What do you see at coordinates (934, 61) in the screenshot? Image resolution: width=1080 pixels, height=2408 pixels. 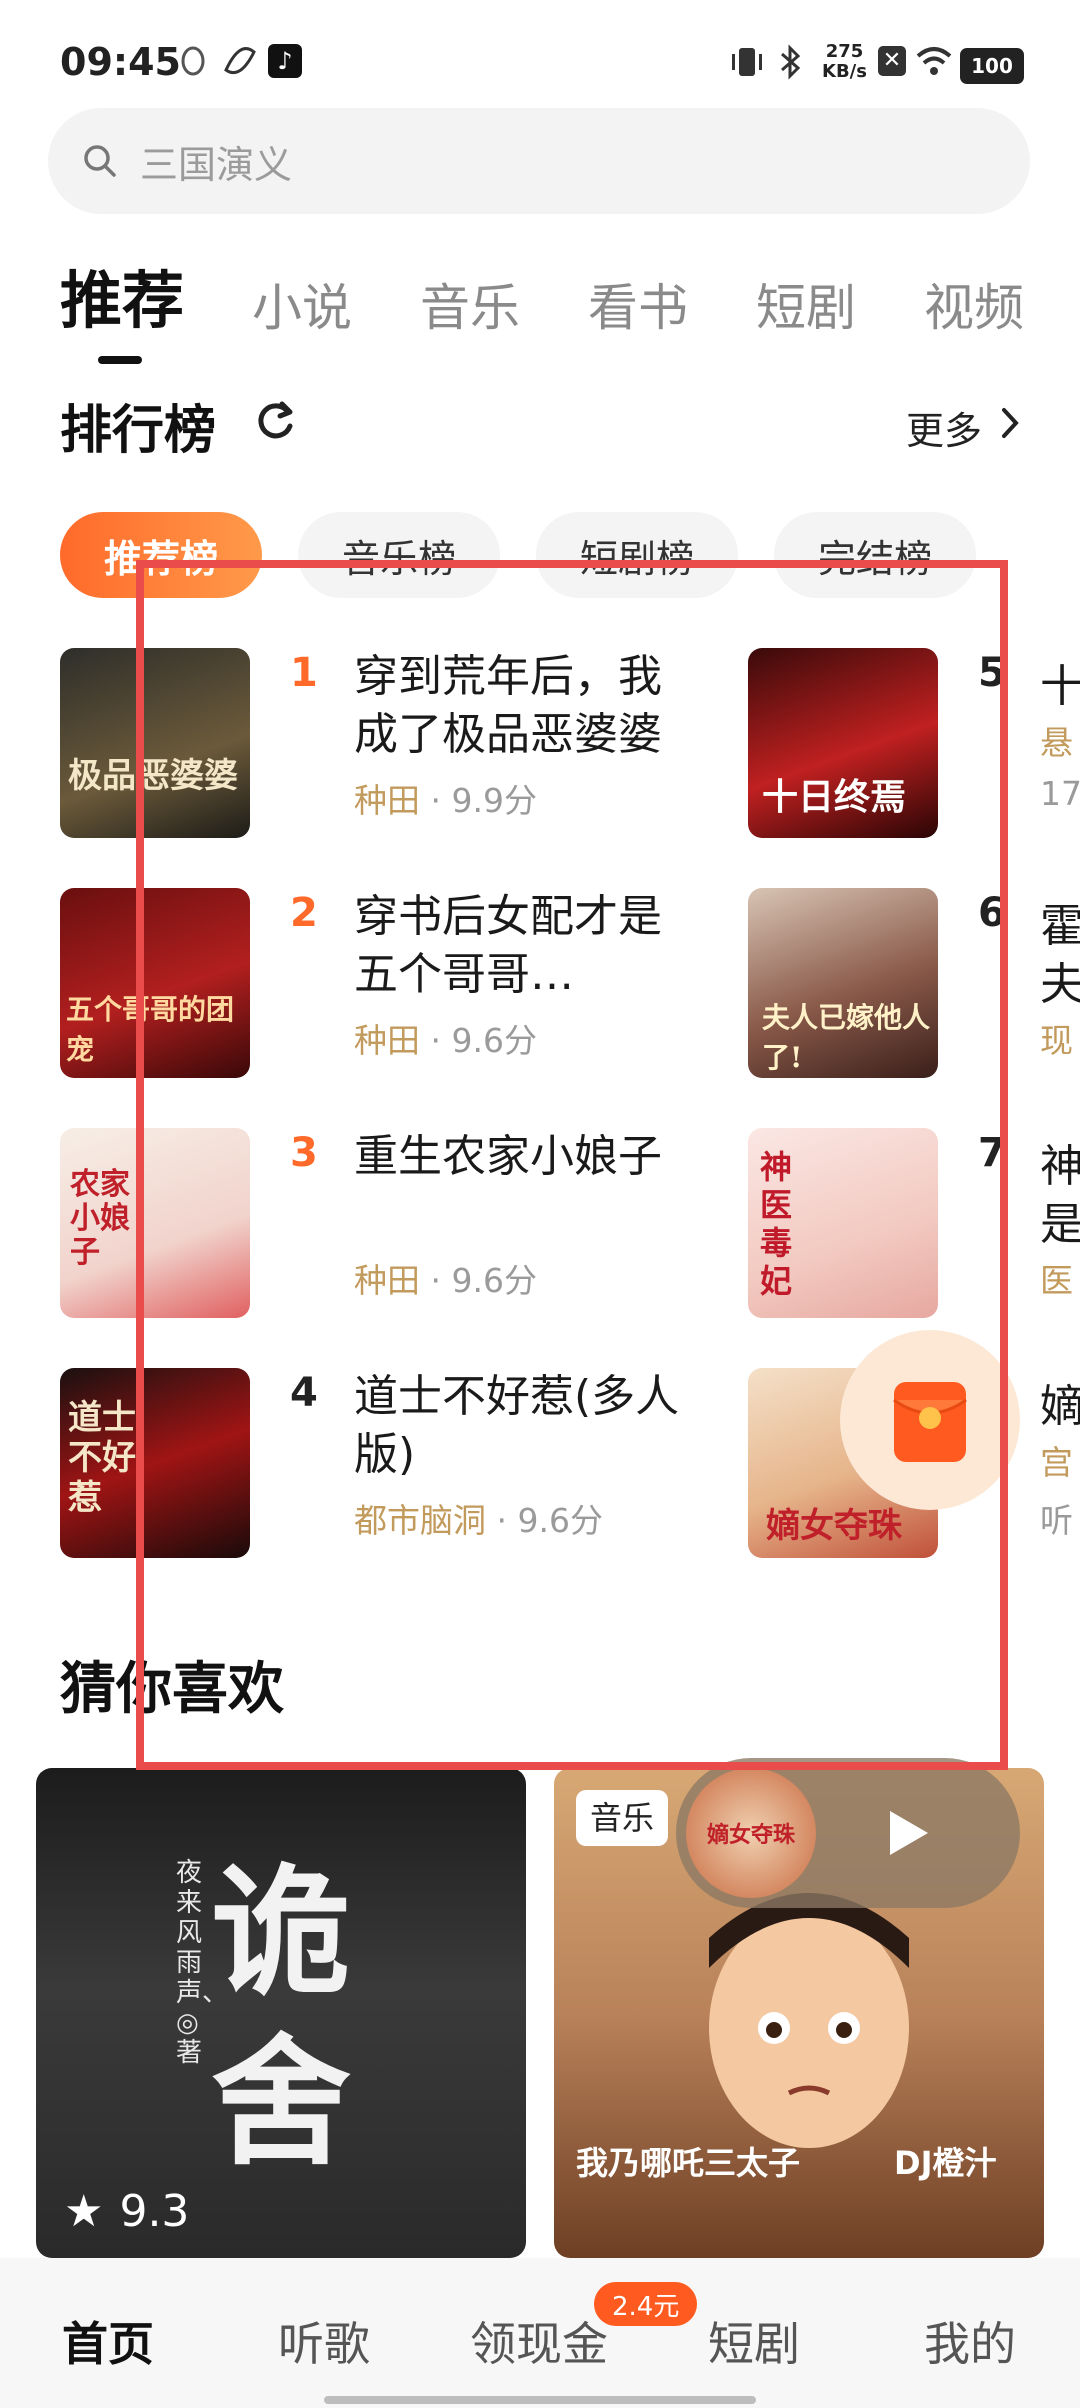 I see `wifi-icon` at bounding box center [934, 61].